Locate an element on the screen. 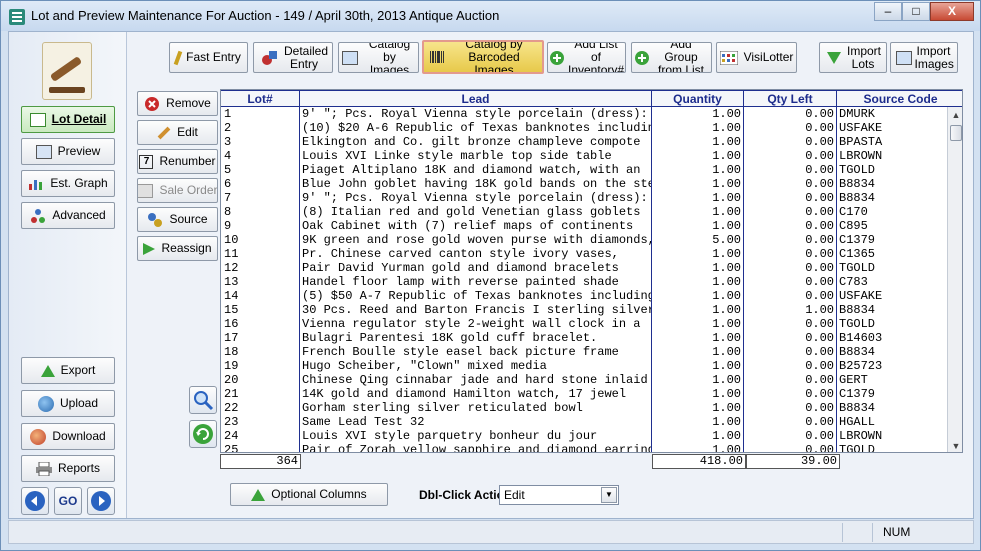 The height and width of the screenshot is (551, 981). add-group-from-list-button: Add Group from List is located at coordinates (671, 57).